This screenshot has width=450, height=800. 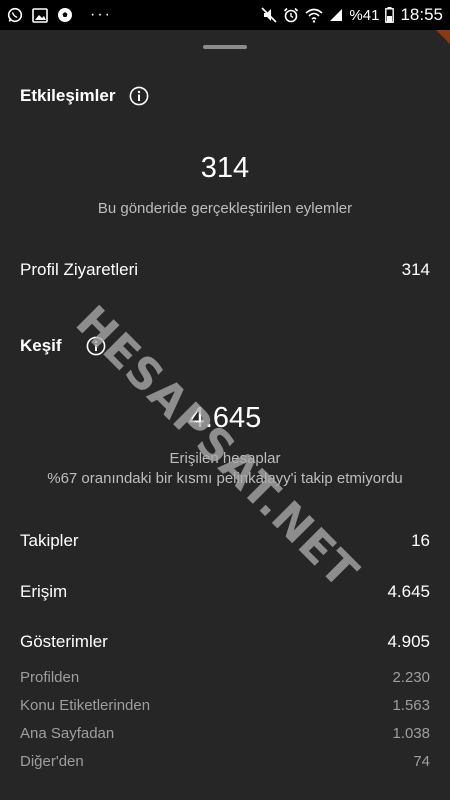 What do you see at coordinates (269, 15) in the screenshot?
I see `mute-icon` at bounding box center [269, 15].